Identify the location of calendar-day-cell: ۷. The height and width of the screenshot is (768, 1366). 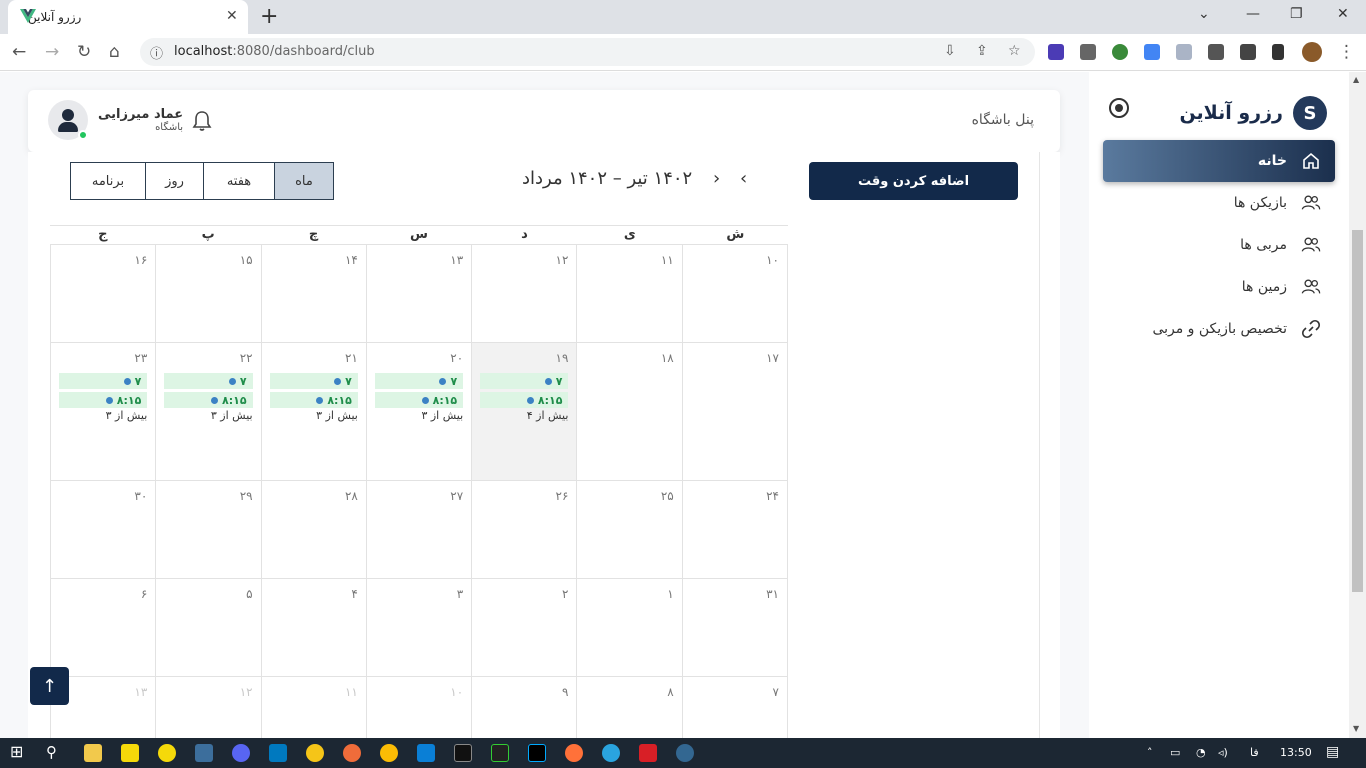
(734, 707).